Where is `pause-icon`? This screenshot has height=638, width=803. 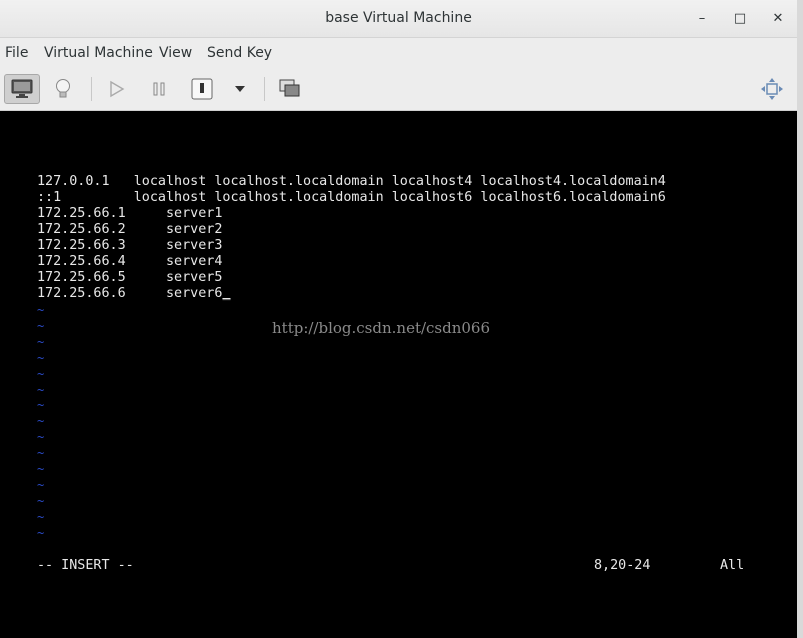 pause-icon is located at coordinates (159, 89).